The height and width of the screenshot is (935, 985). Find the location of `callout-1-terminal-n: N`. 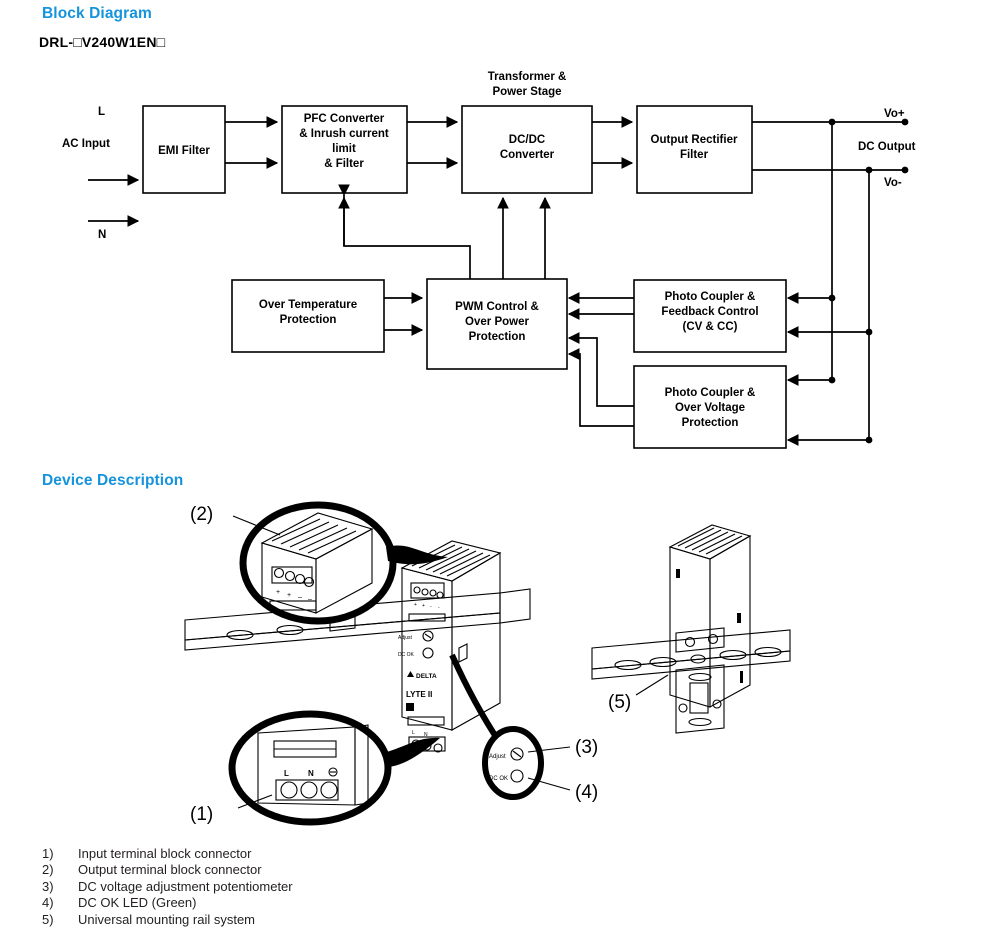

callout-1-terminal-n: N is located at coordinates (311, 773).